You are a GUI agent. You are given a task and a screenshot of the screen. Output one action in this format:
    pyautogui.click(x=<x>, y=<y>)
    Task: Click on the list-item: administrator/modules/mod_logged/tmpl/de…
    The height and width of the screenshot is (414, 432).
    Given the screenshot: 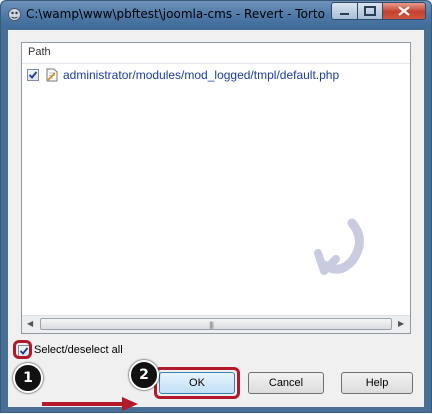 What is the action you would take?
    pyautogui.click(x=215, y=75)
    